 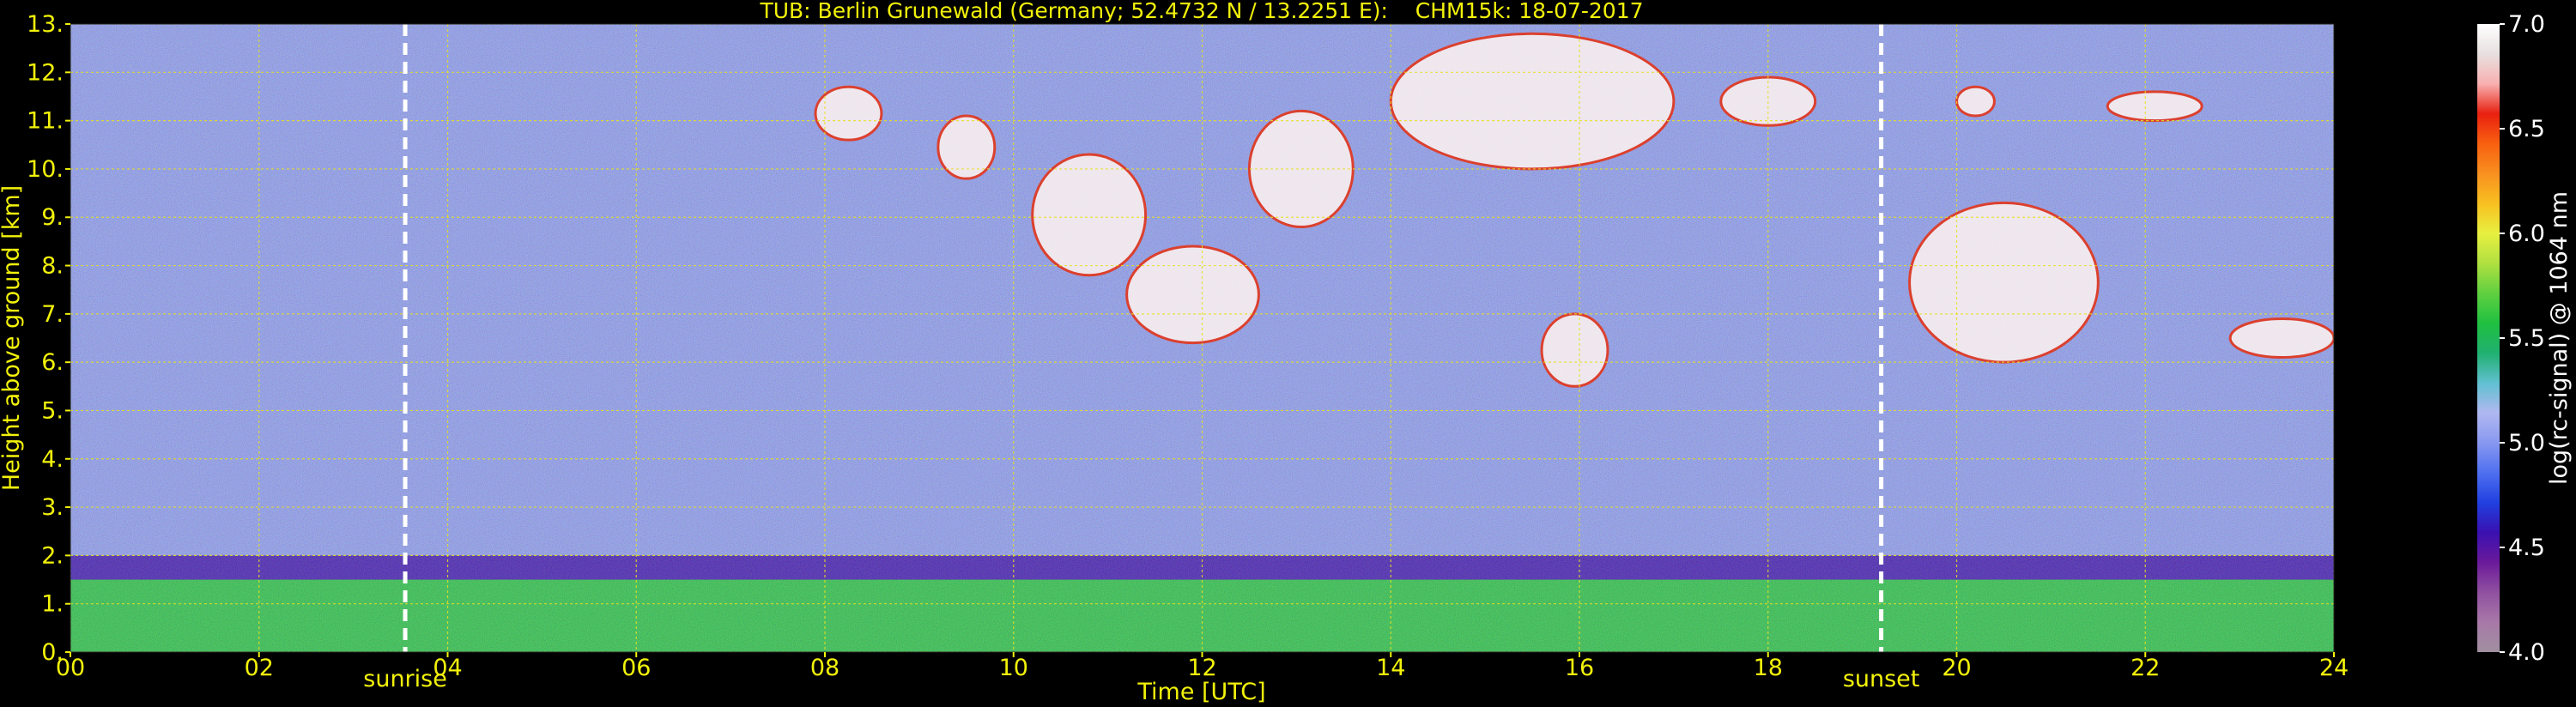 What do you see at coordinates (52, 363) in the screenshot?
I see `y-tick-label: 6.` at bounding box center [52, 363].